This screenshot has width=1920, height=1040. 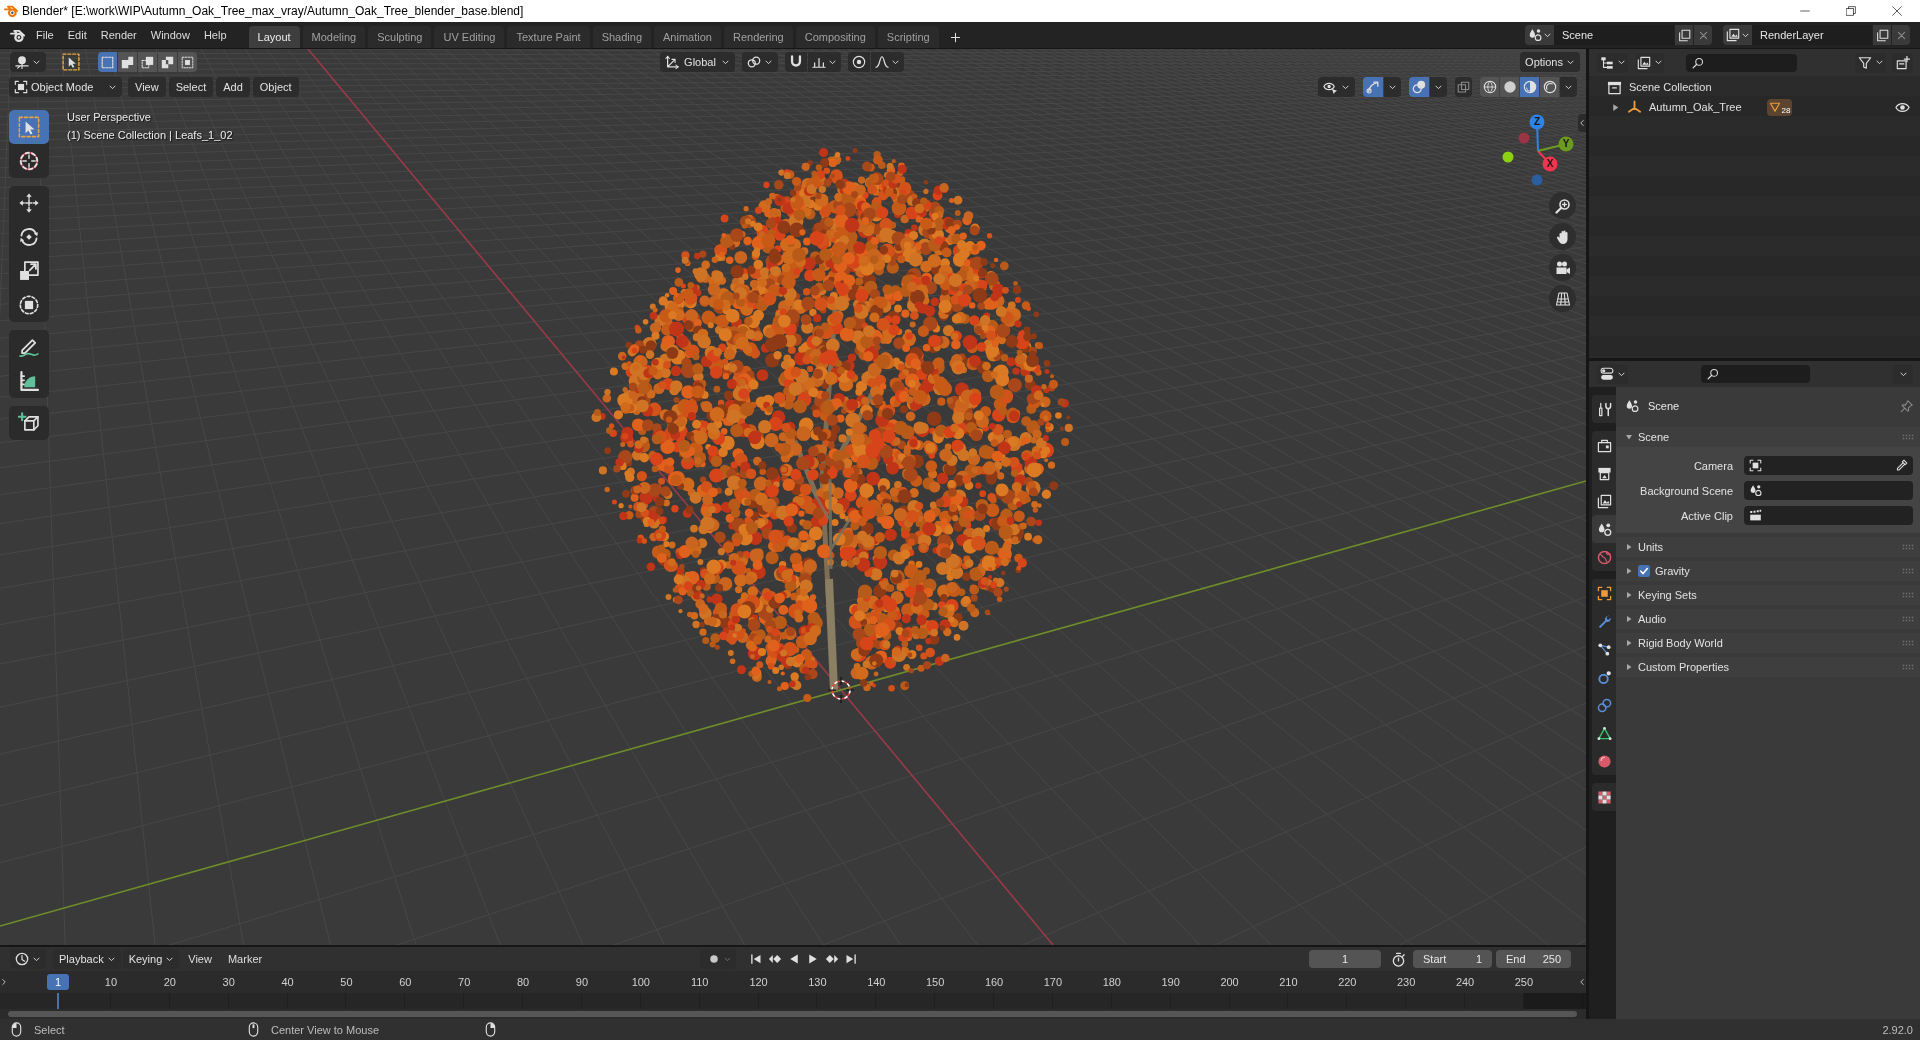 What do you see at coordinates (65, 87) in the screenshot?
I see `mode-dropdown: Object Mode` at bounding box center [65, 87].